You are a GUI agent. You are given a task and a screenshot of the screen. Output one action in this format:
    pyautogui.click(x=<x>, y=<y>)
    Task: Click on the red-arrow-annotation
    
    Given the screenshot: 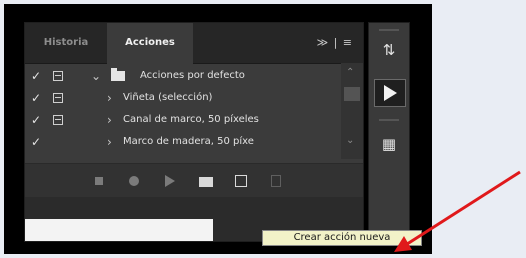 What is the action you would take?
    pyautogui.click(x=457, y=211)
    